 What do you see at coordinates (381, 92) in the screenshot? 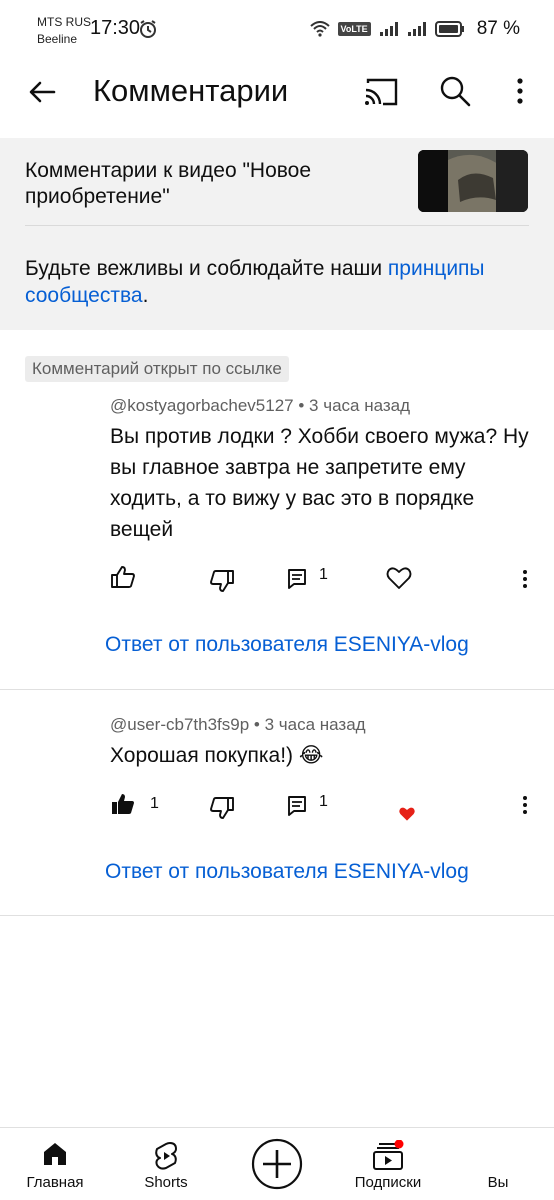
I see `cast-icon` at bounding box center [381, 92].